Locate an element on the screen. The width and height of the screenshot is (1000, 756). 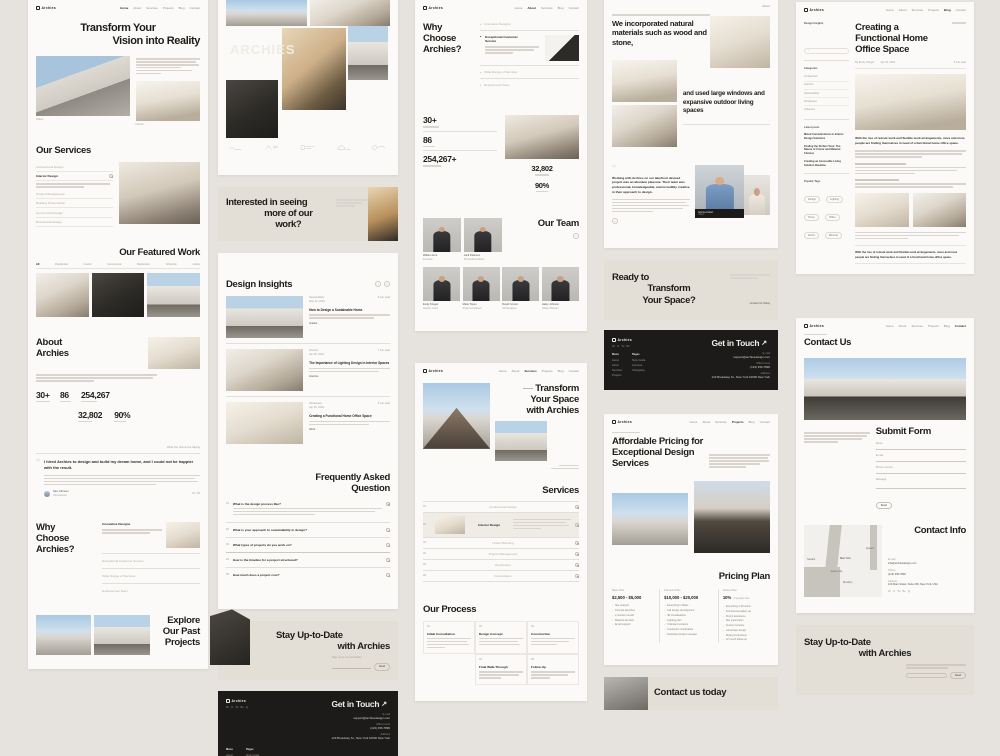
name-input is located at coordinates (920, 448).